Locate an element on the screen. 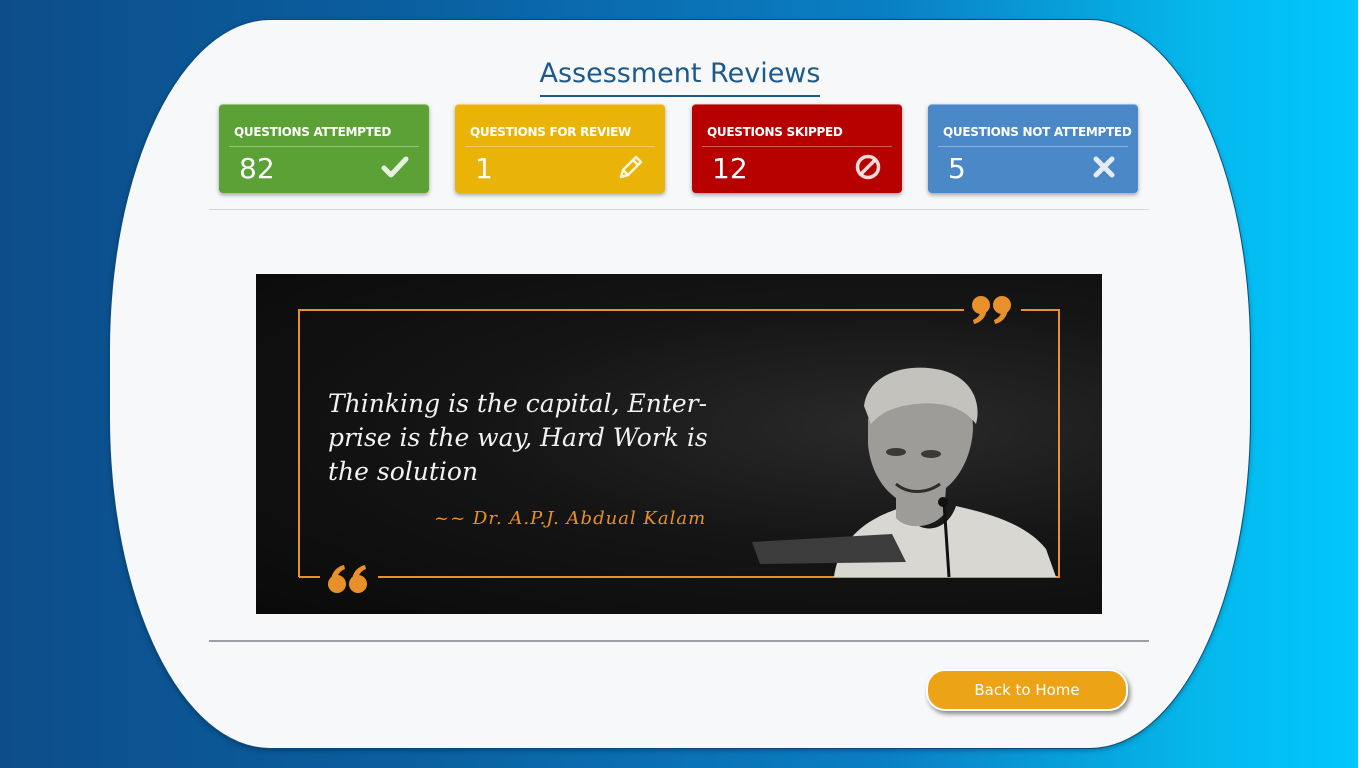  speaker-portrait-icon is located at coordinates (904, 472).